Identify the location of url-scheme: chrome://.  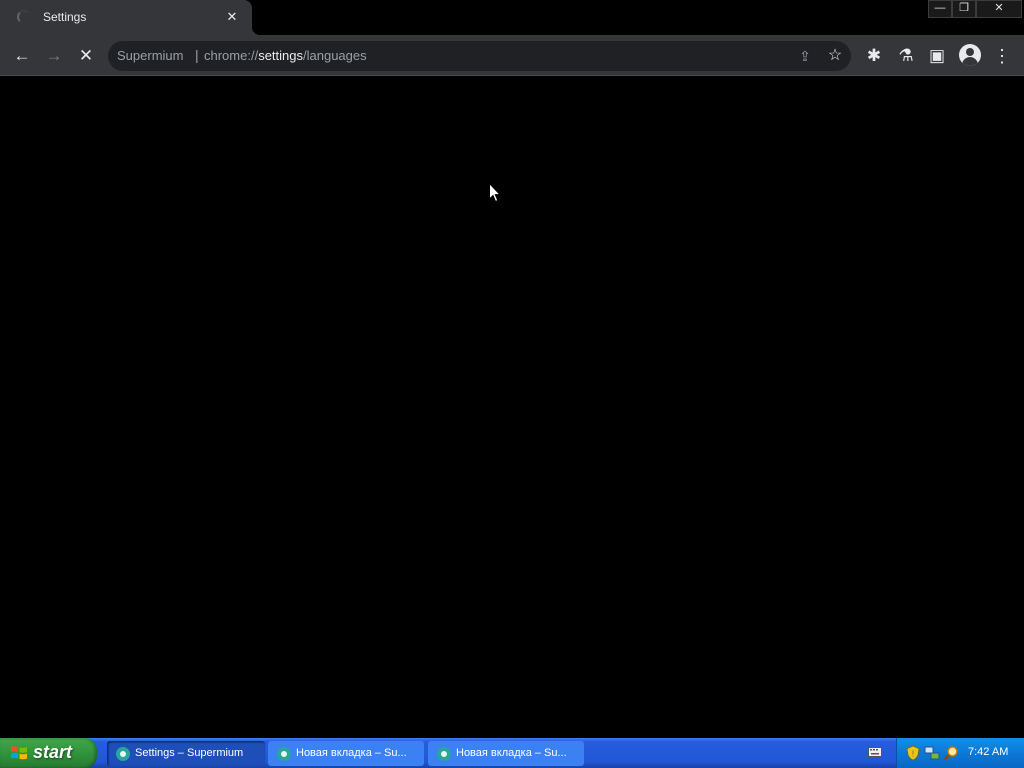
(231, 55).